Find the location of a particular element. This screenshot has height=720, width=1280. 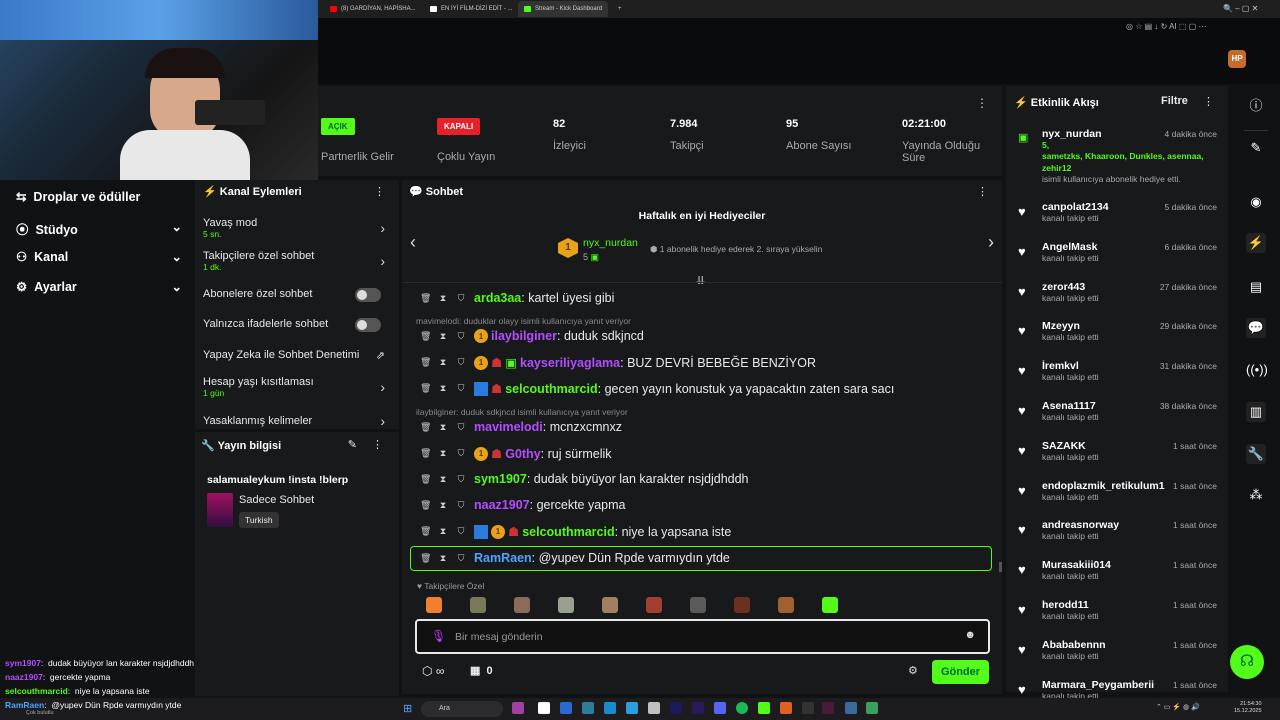

subscribers-only-toggle is located at coordinates (368, 295).